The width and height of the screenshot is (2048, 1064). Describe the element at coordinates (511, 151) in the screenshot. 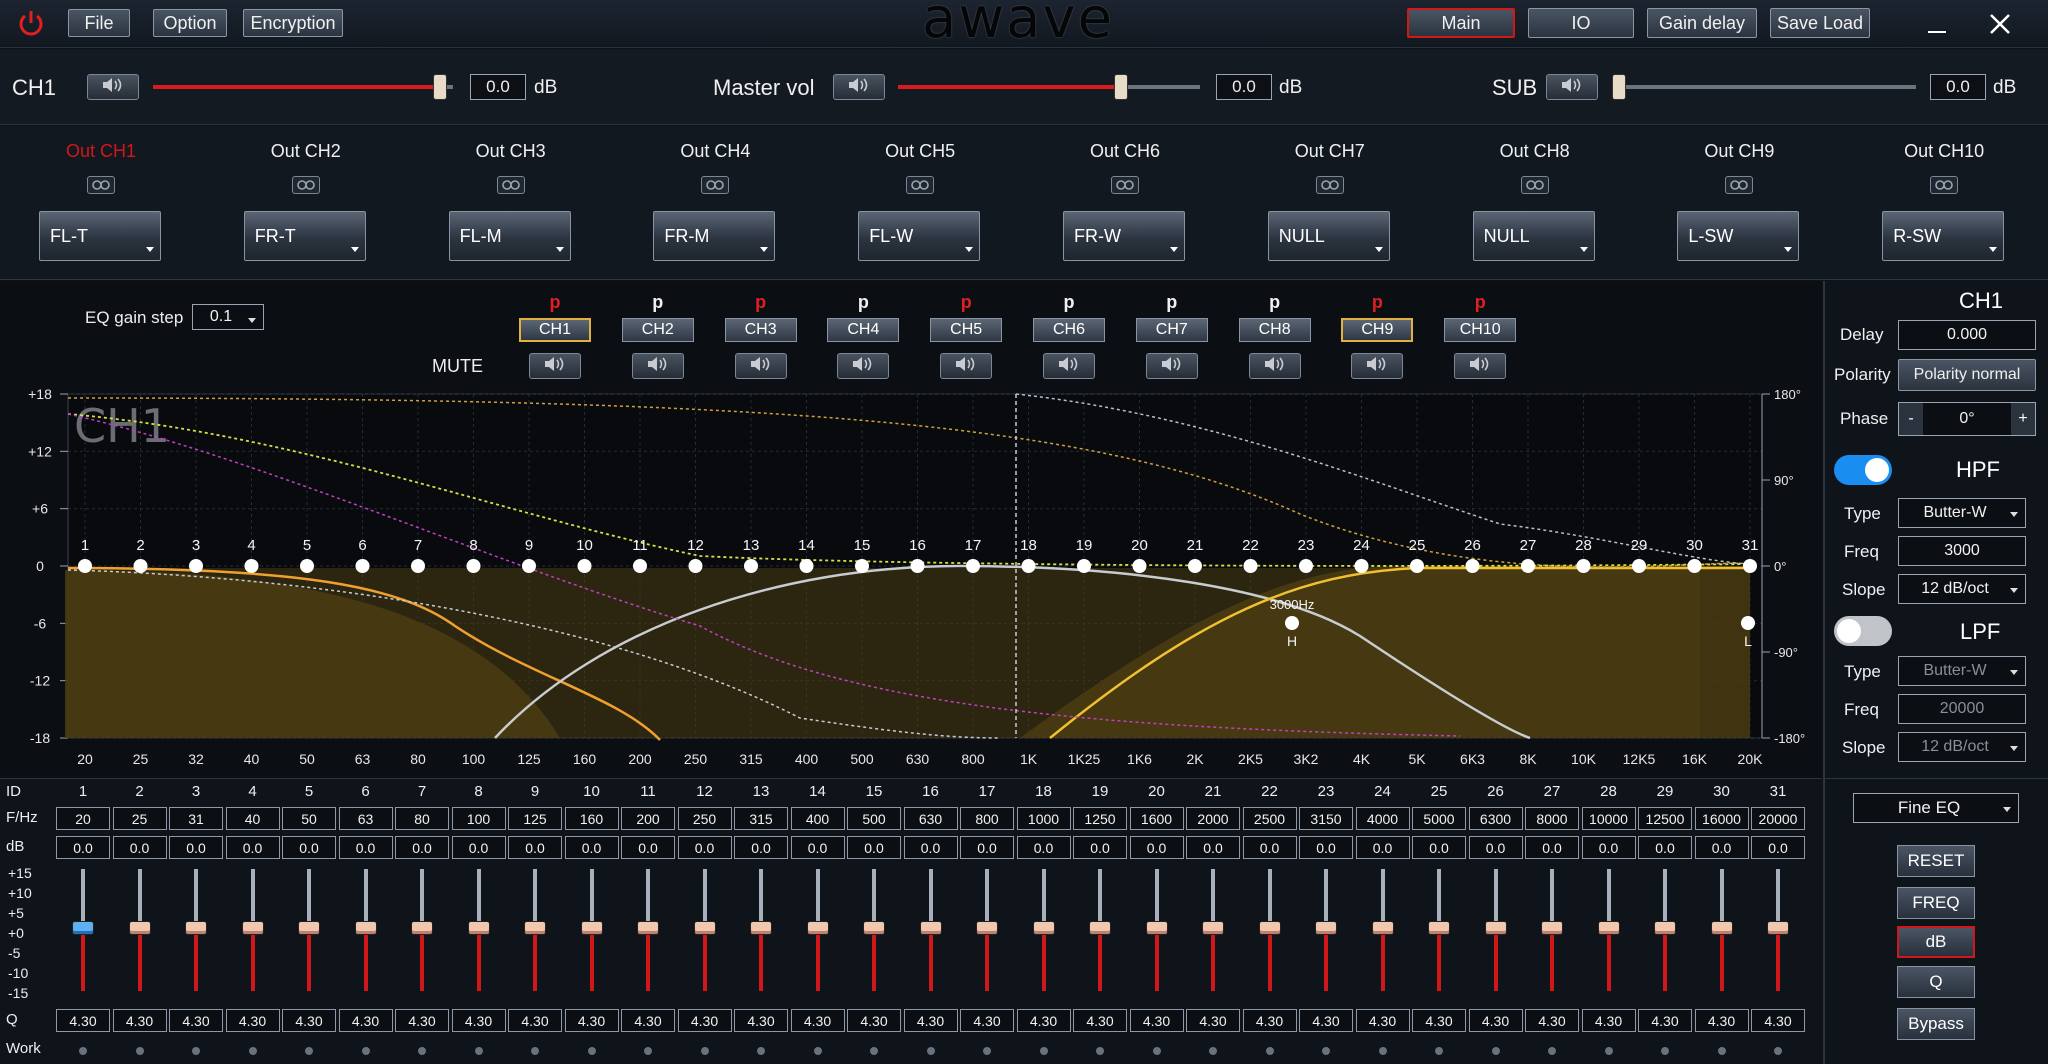

I see `output-channel-label: Out CH3` at that location.